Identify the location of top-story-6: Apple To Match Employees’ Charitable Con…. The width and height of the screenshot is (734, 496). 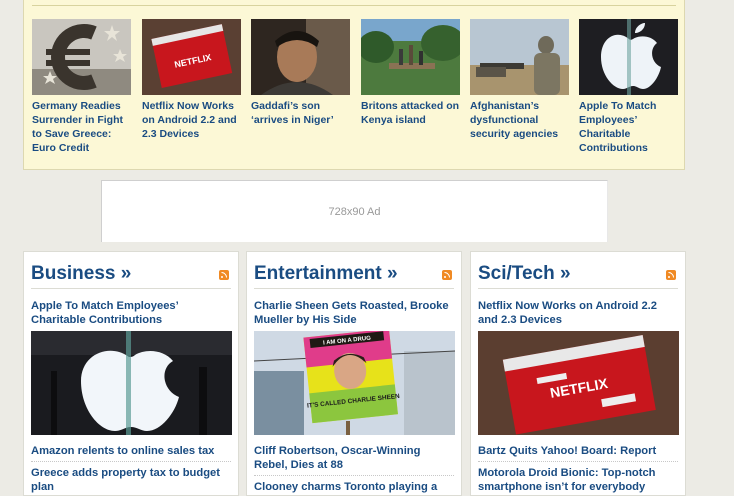
(629, 87).